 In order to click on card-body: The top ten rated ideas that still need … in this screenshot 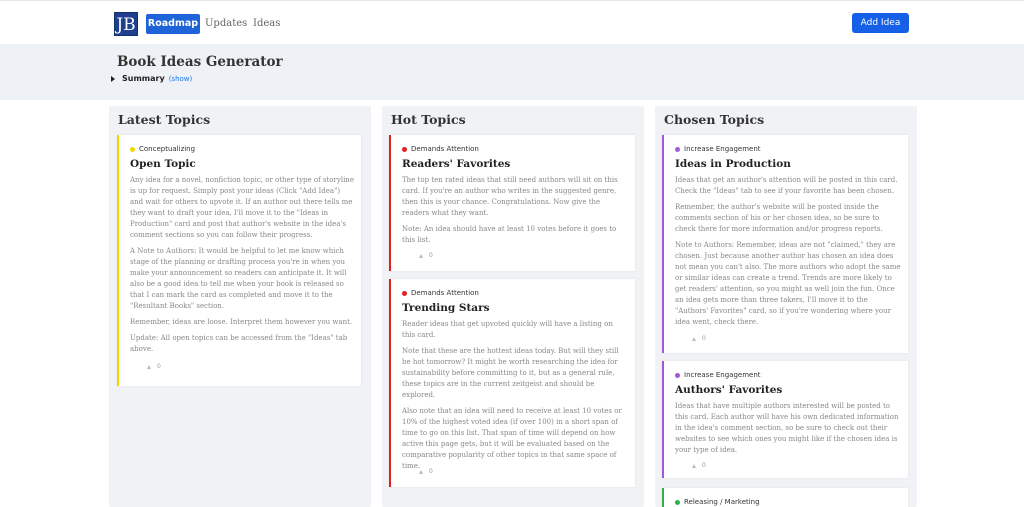, I will do `click(515, 213)`.